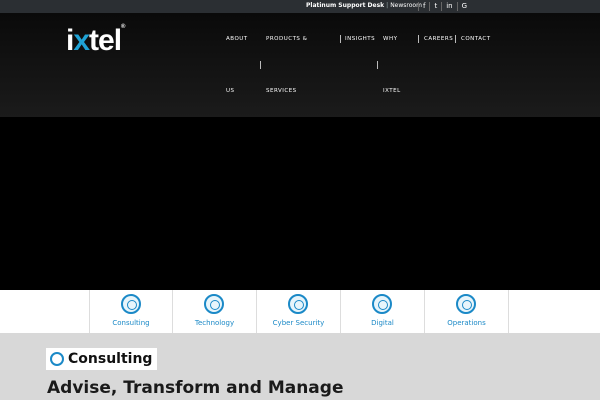  I want to click on service-label: Operations, so click(466, 323).